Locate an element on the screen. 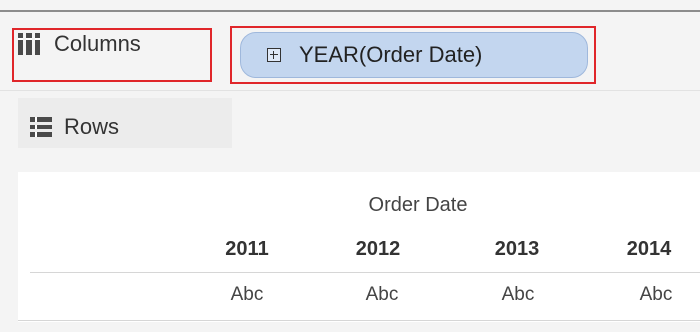 The width and height of the screenshot is (700, 332). columns-label-text: Columns is located at coordinates (97, 43).